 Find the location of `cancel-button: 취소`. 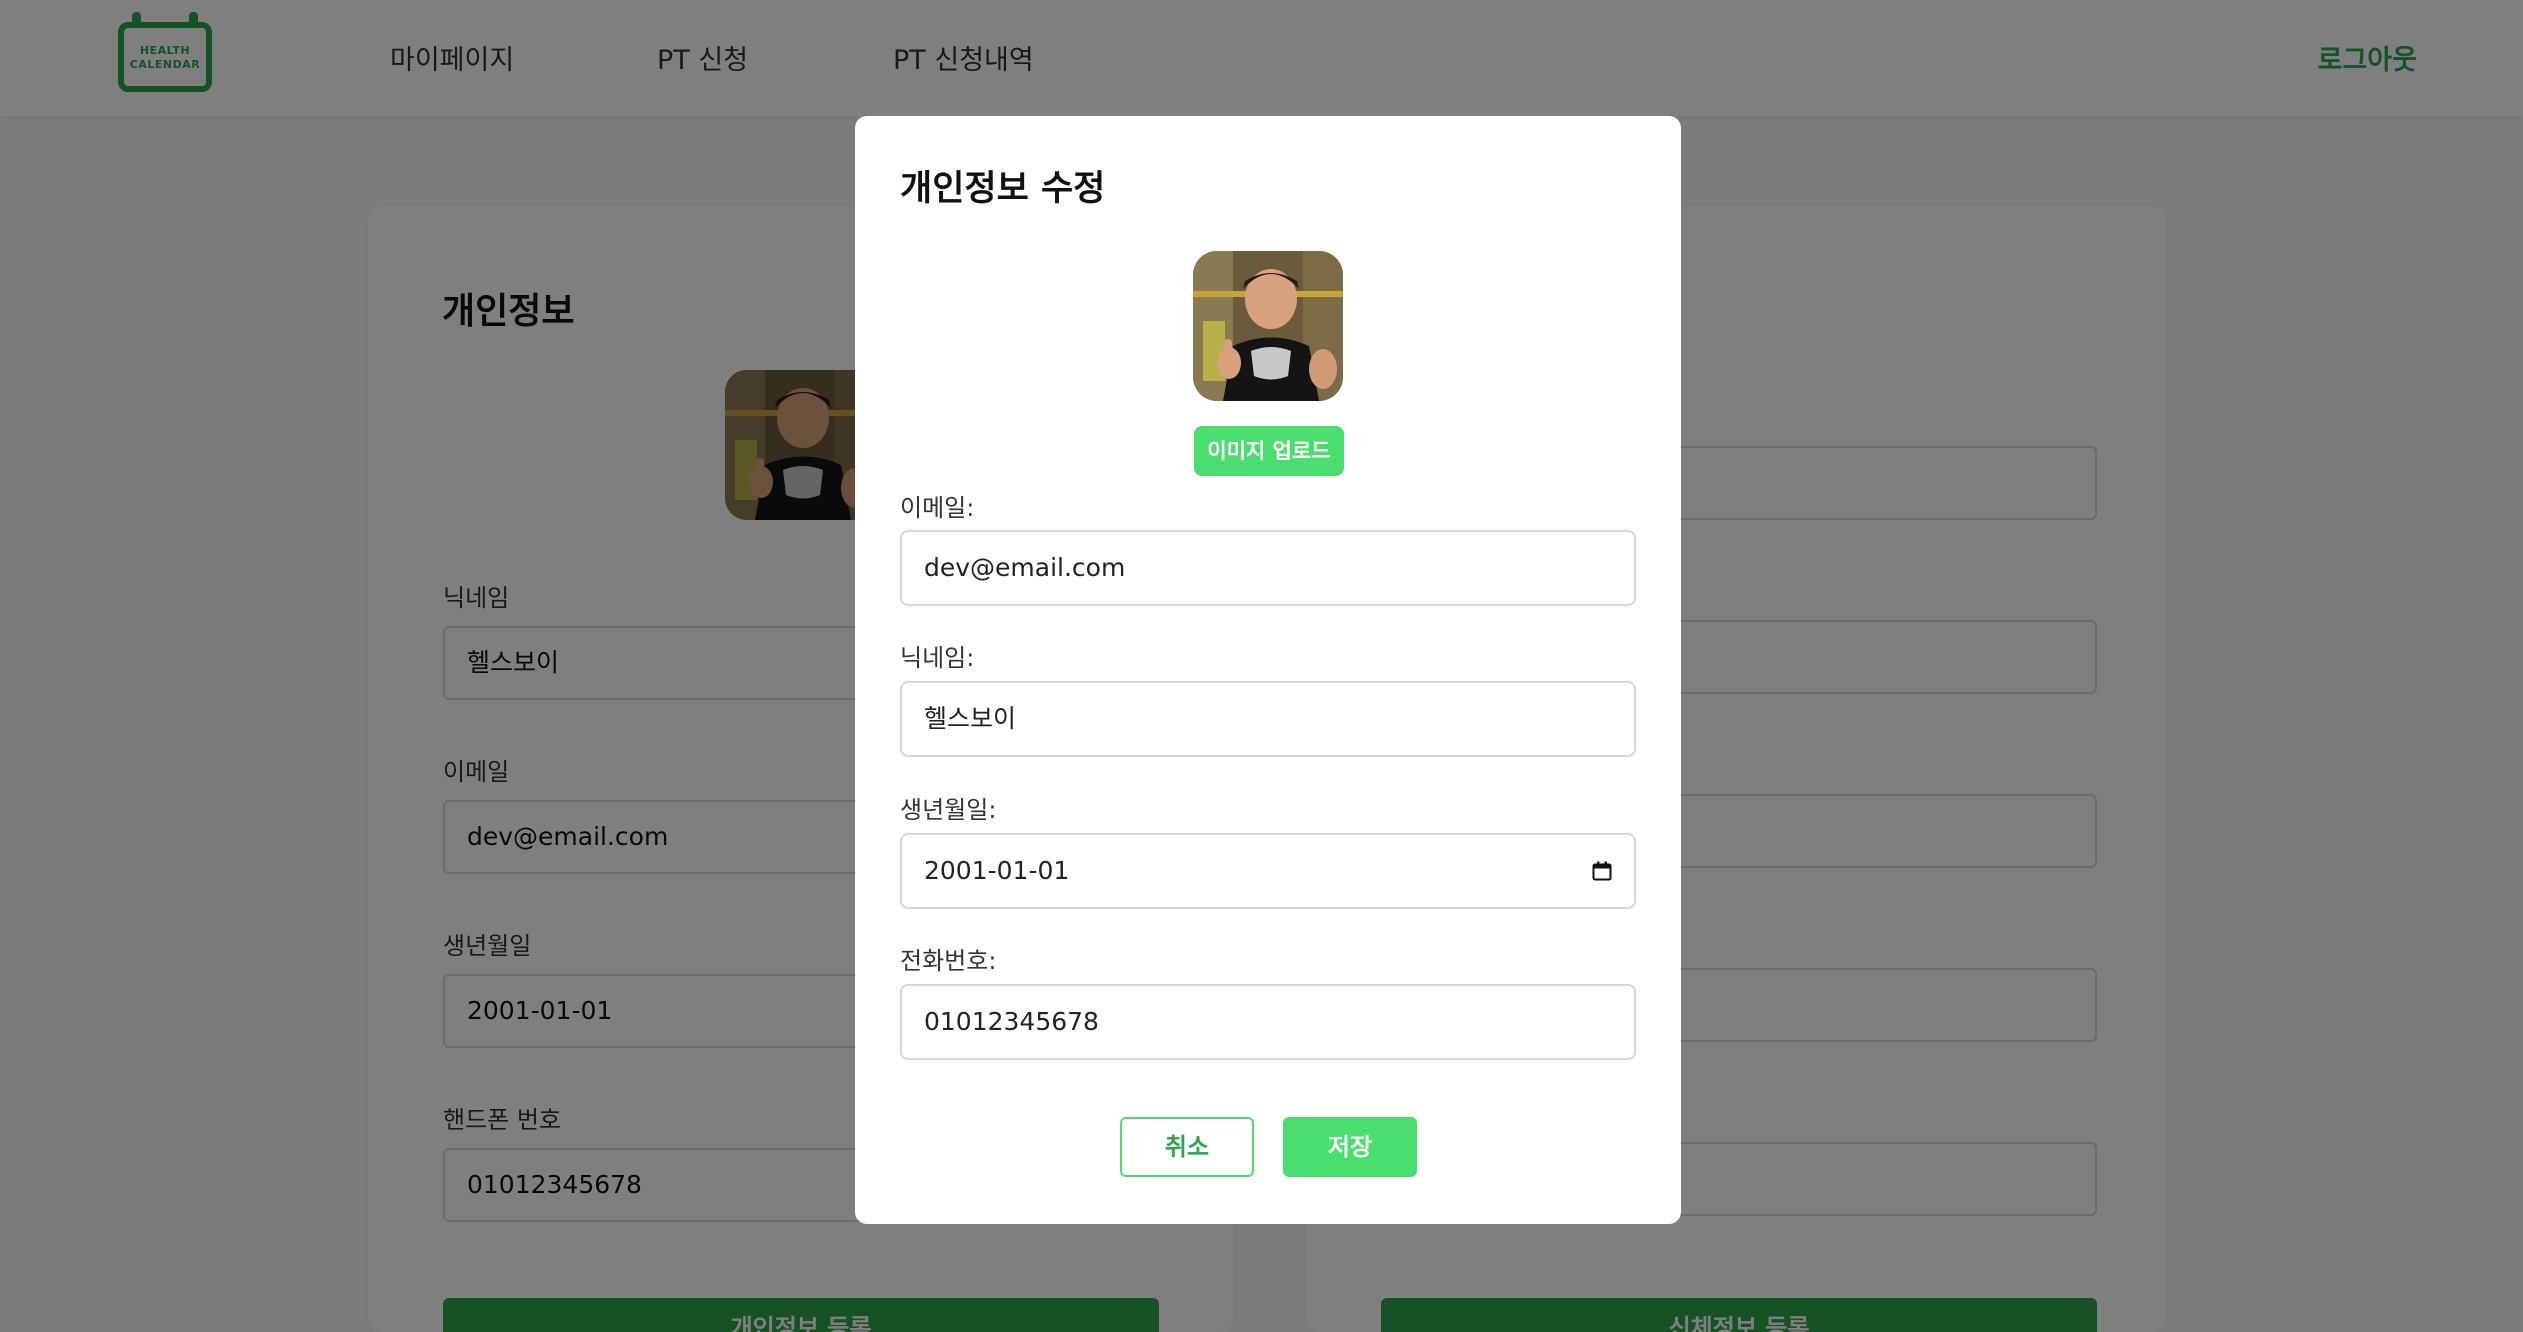

cancel-button: 취소 is located at coordinates (1187, 1147).